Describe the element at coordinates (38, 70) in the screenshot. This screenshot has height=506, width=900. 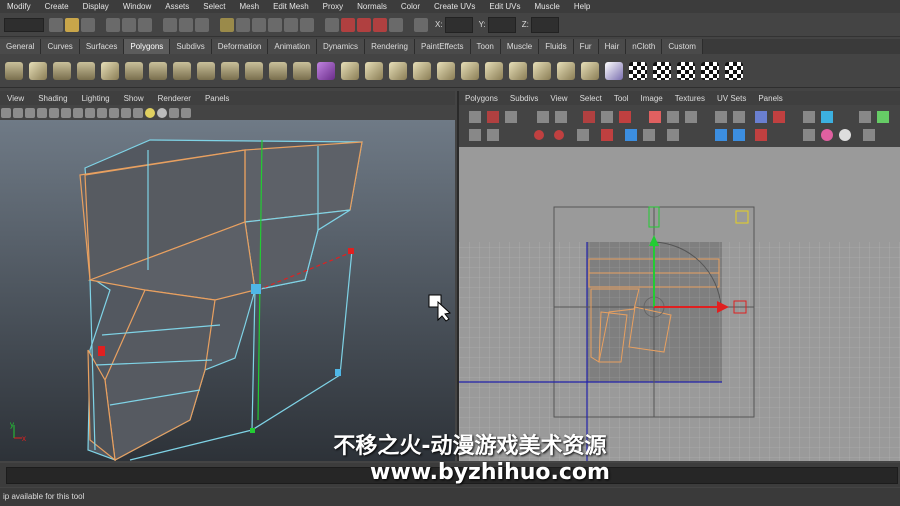
I see `poly-cube-icon` at that location.